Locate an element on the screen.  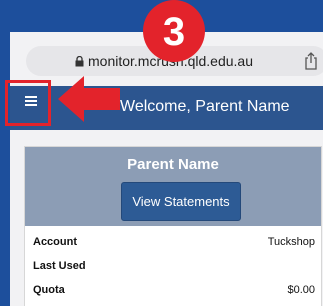
red-arrow-icon is located at coordinates (89, 99).